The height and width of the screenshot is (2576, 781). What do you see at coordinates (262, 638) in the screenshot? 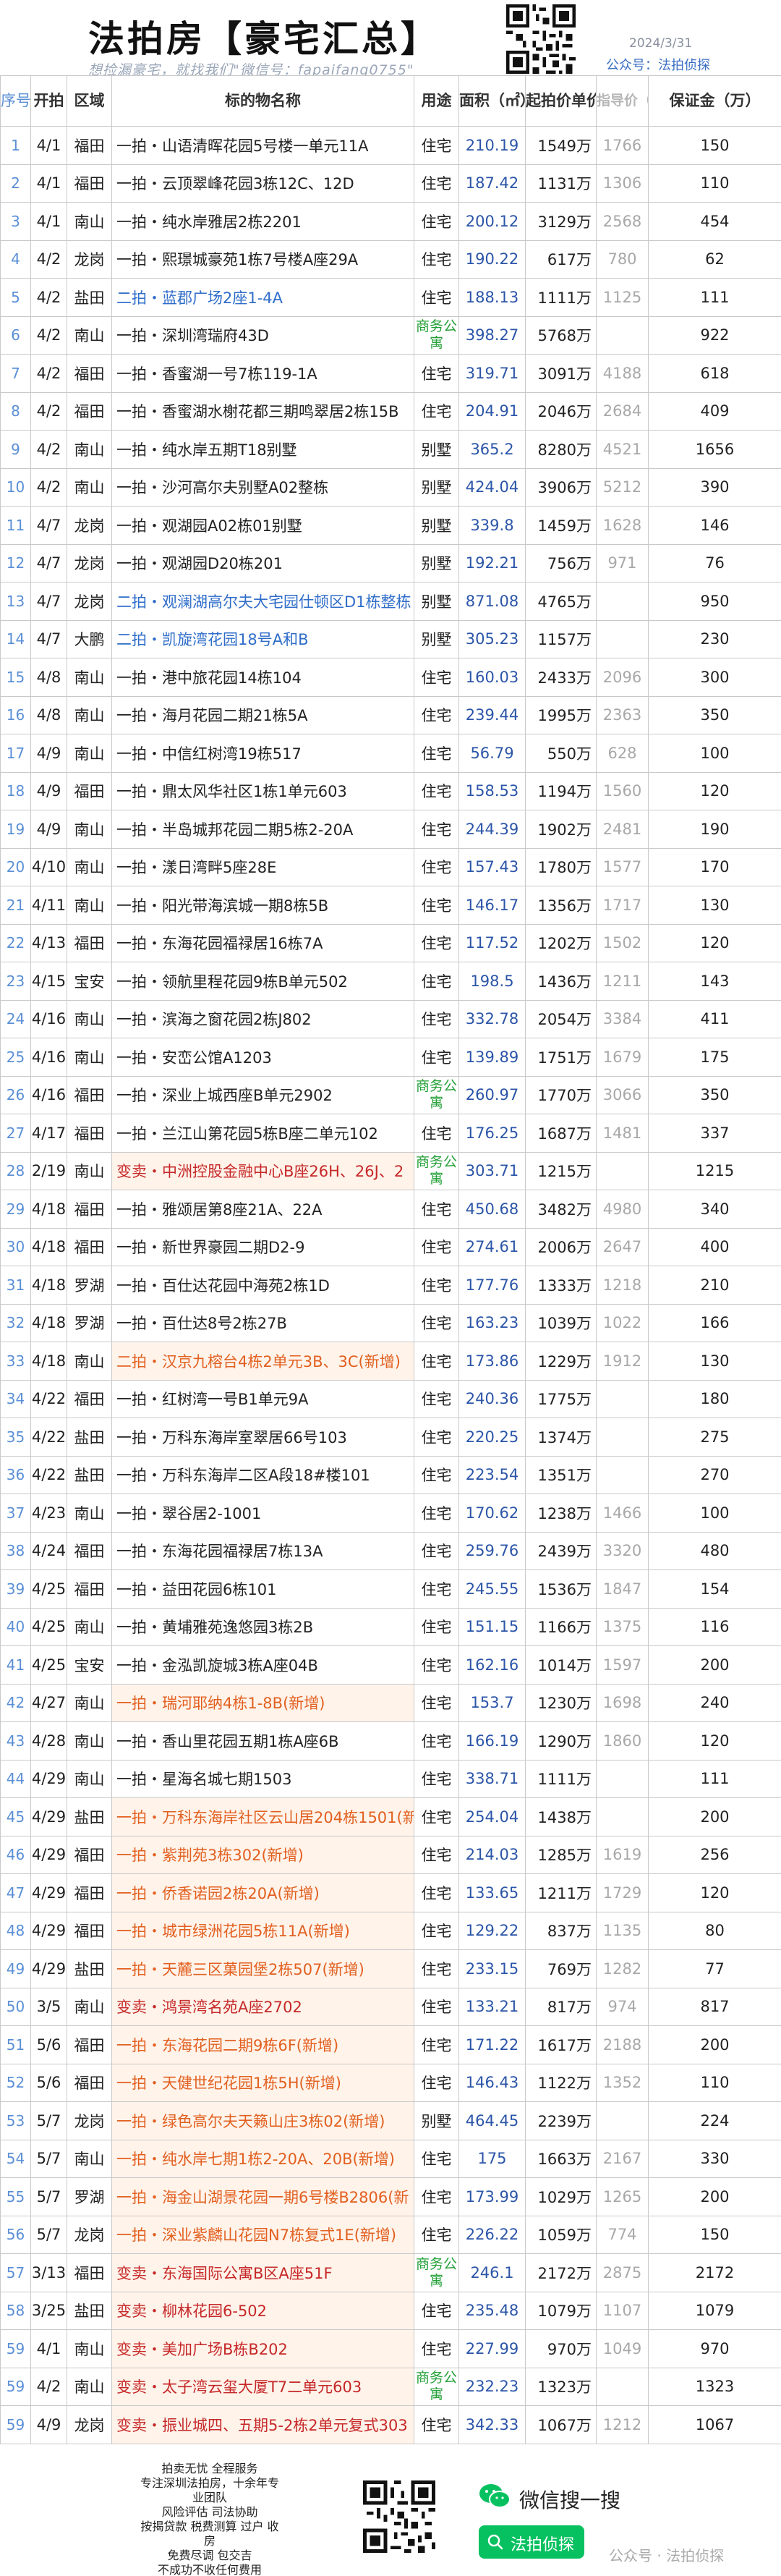
I see `row-property-name: 二拍・凯旋湾花园18号A和B` at bounding box center [262, 638].